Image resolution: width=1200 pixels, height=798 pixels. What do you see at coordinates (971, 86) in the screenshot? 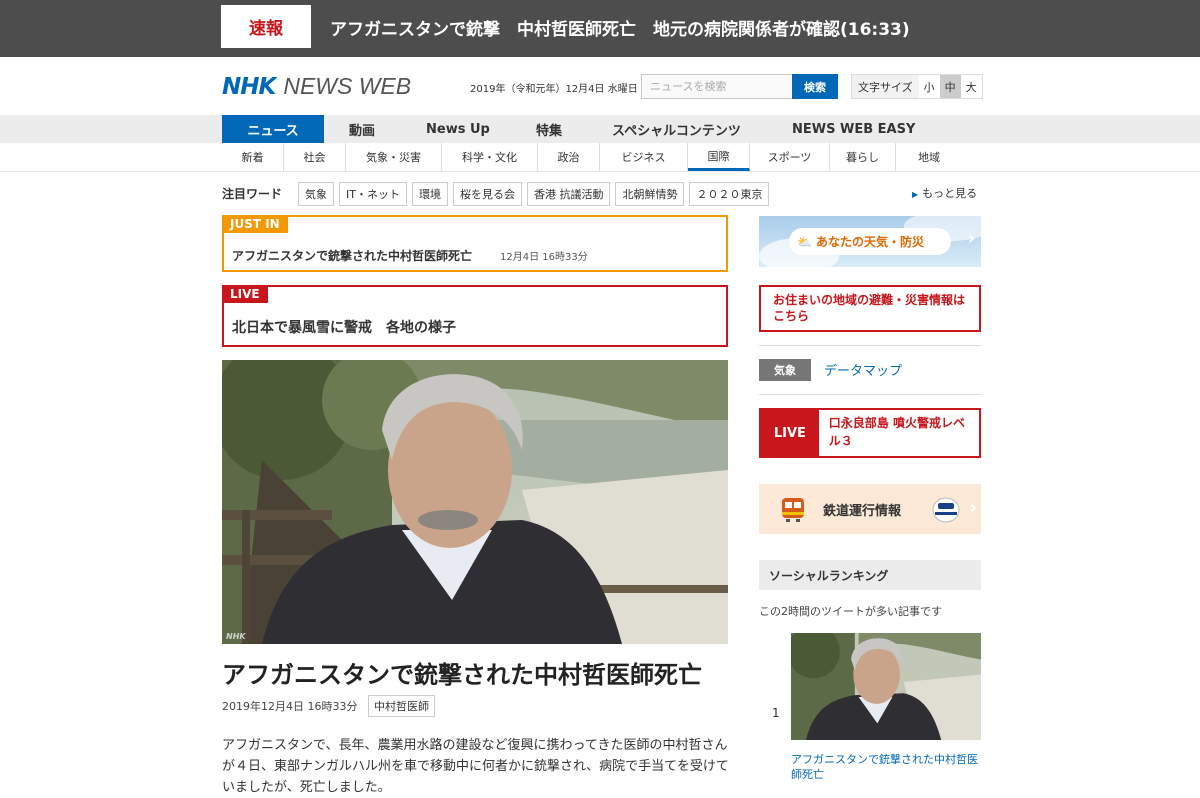
I see `font-size-large: 大` at bounding box center [971, 86].